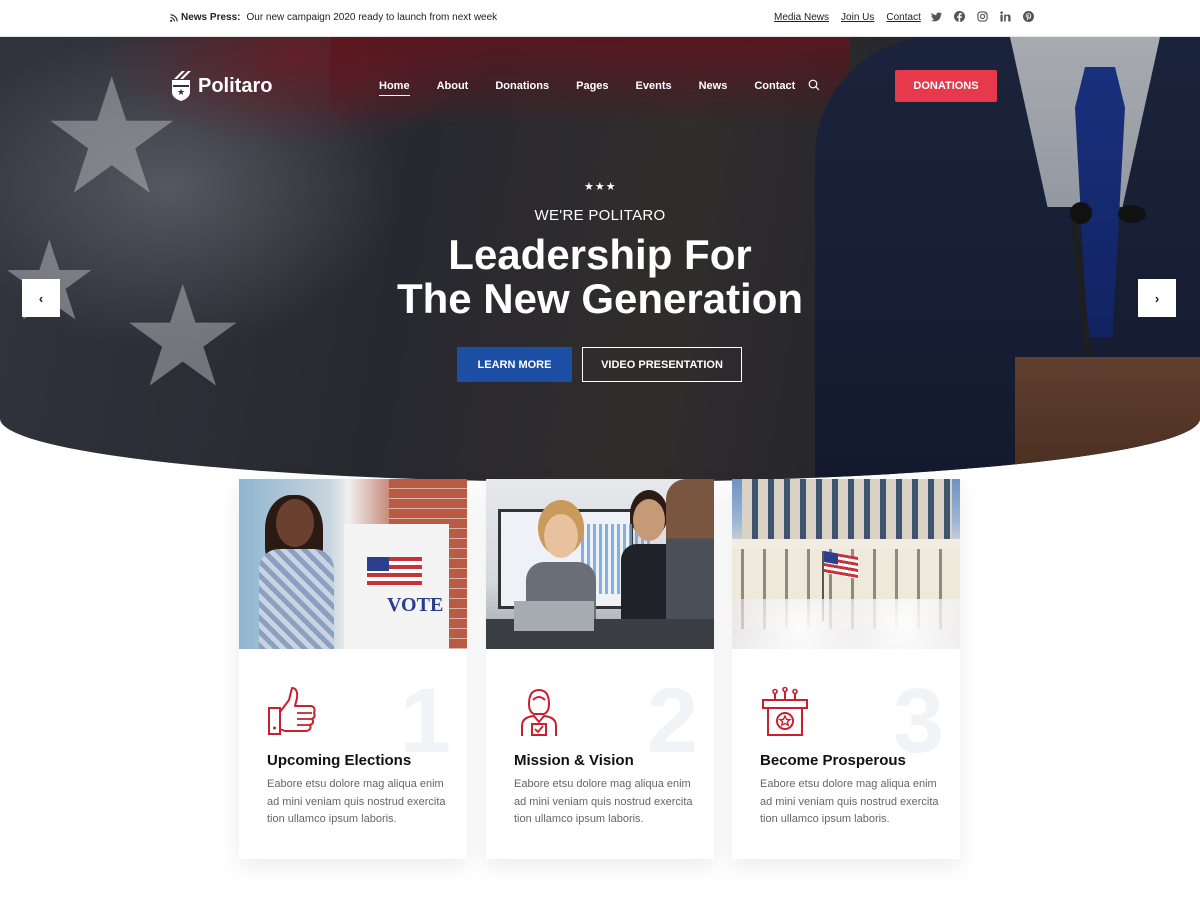 This screenshot has width=1200, height=900. Describe the element at coordinates (600, 215) in the screenshot. I see `hero-eyebrow: WE'RE POLITARO` at that location.